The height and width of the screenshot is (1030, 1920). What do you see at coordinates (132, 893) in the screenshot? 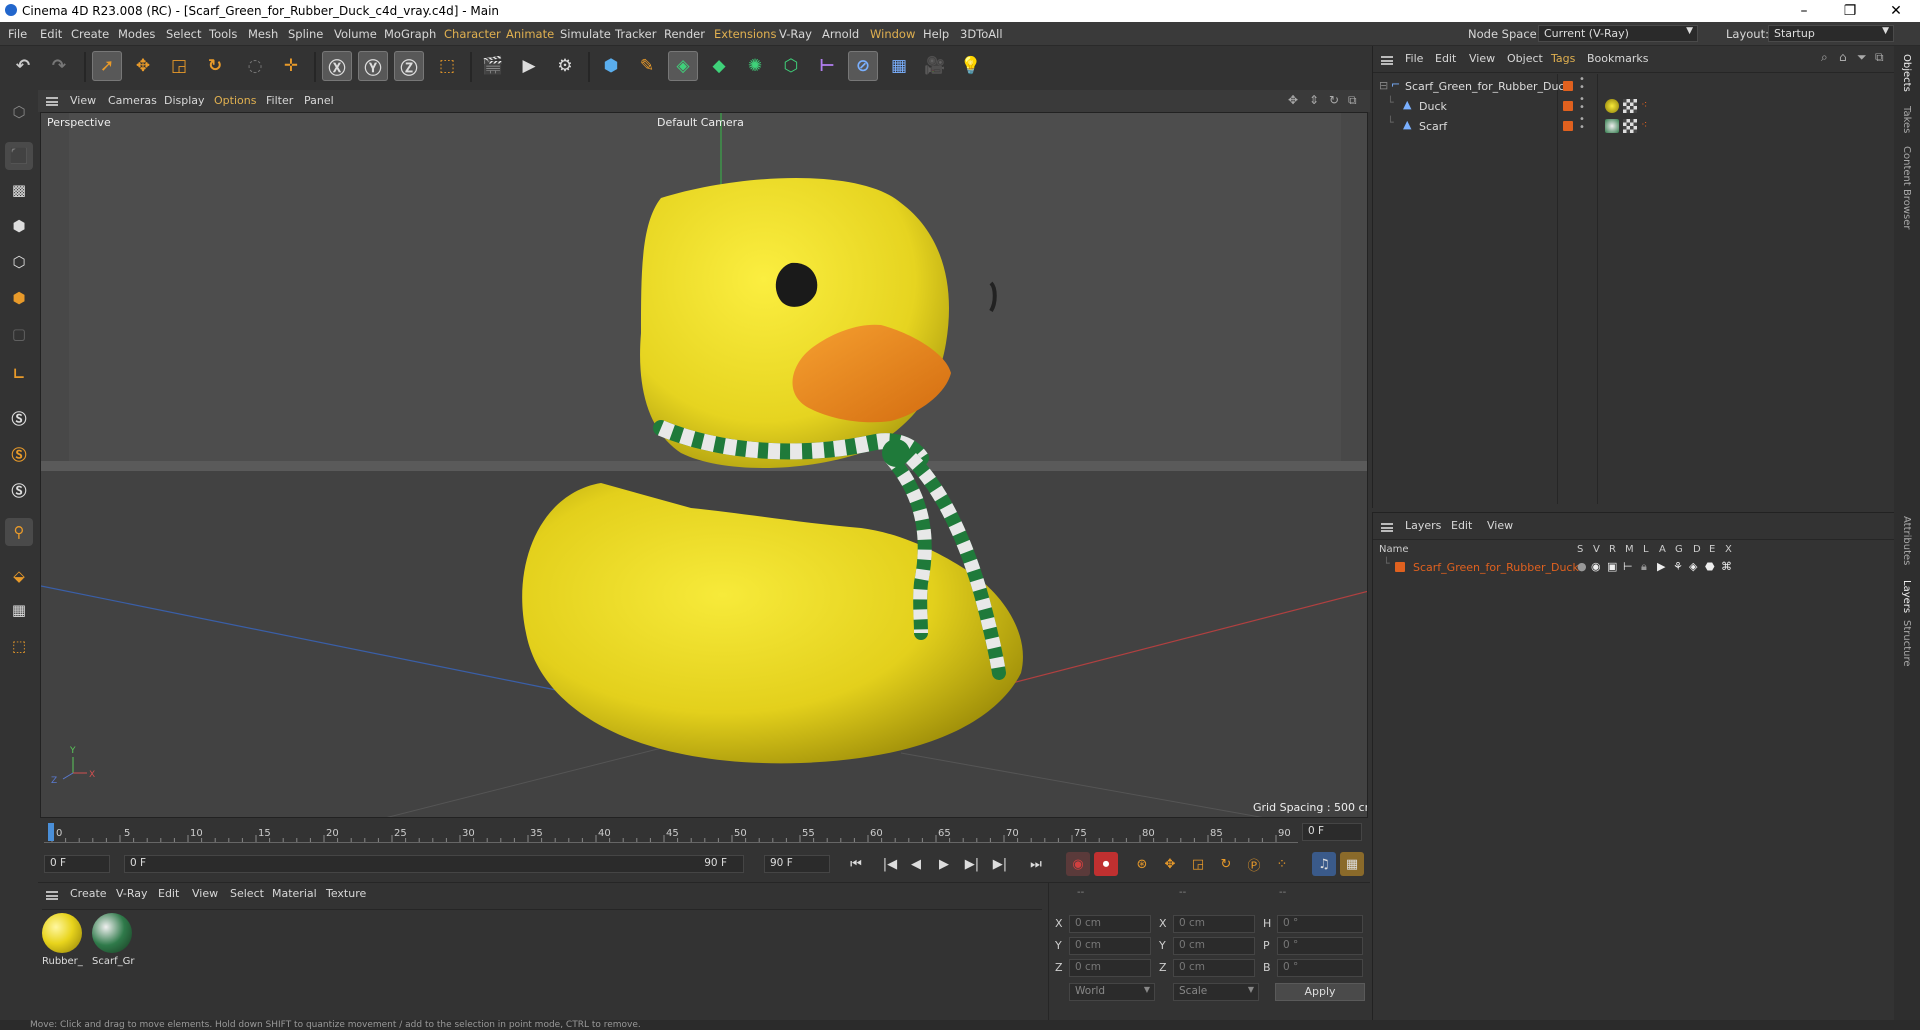
I see `mat-menu-vray: V-Ray` at bounding box center [132, 893].